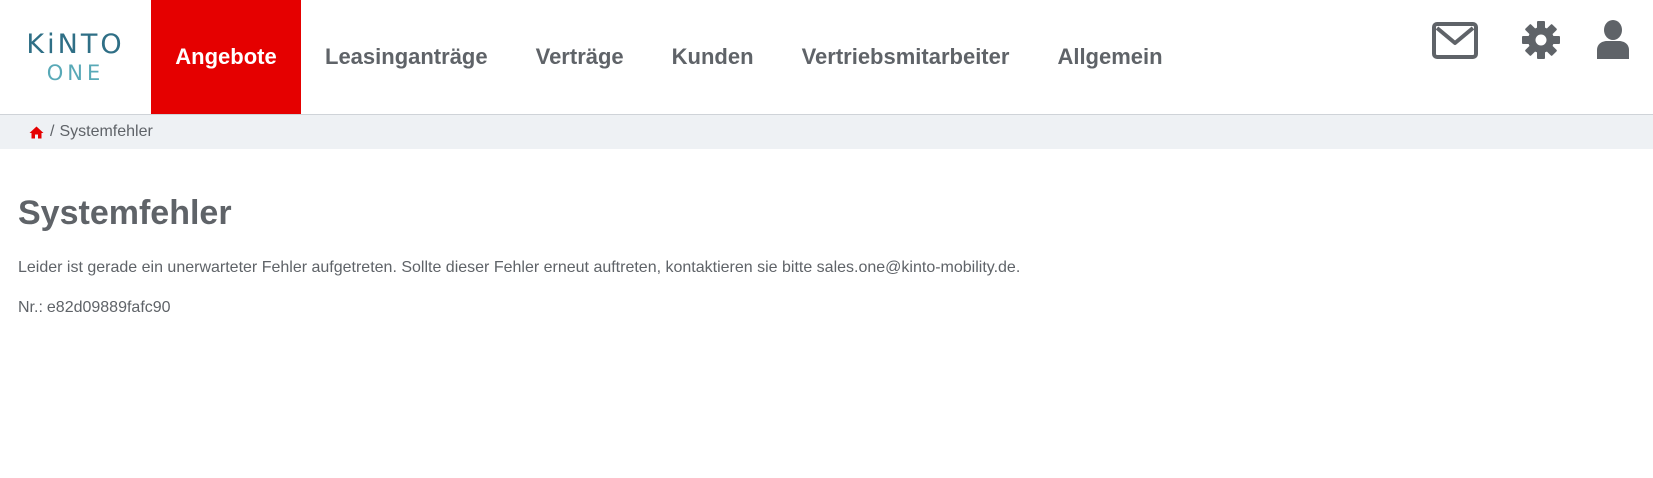 The width and height of the screenshot is (1653, 478). Describe the element at coordinates (75, 44) in the screenshot. I see `logo-kinto-text: KiNTO` at that location.